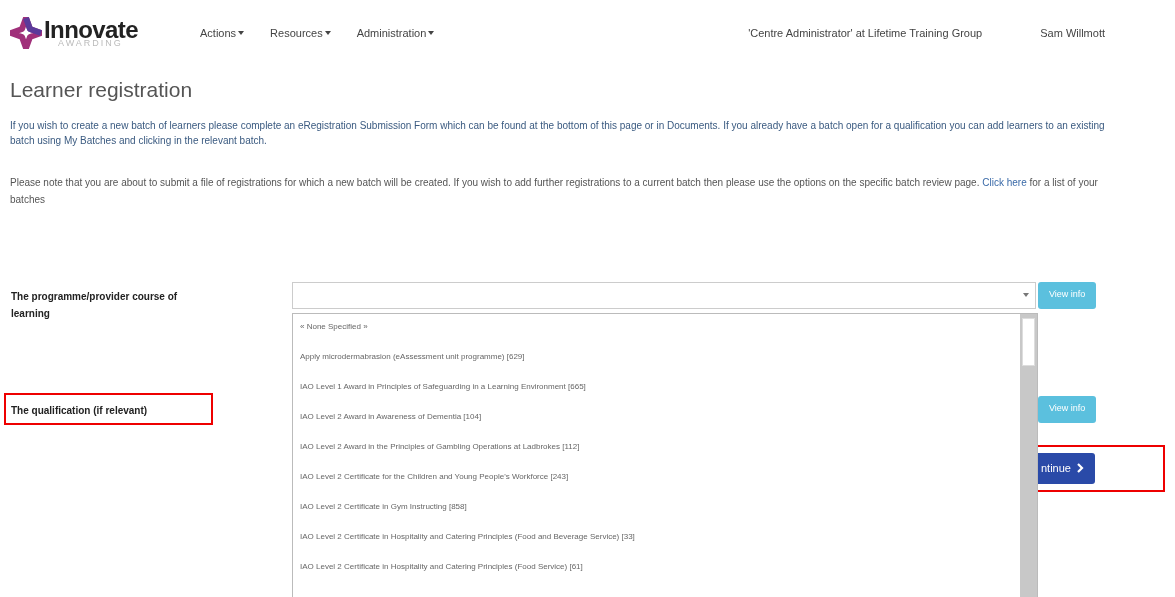  Describe the element at coordinates (660, 366) in the screenshot. I see `dropdown-option: Apply microdermabrasion (eAssessment unit programme) [629]` at that location.